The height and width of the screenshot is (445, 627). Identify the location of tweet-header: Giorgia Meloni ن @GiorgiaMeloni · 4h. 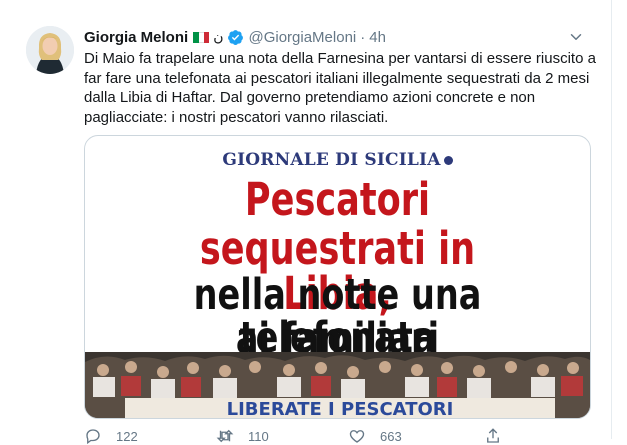
(235, 37).